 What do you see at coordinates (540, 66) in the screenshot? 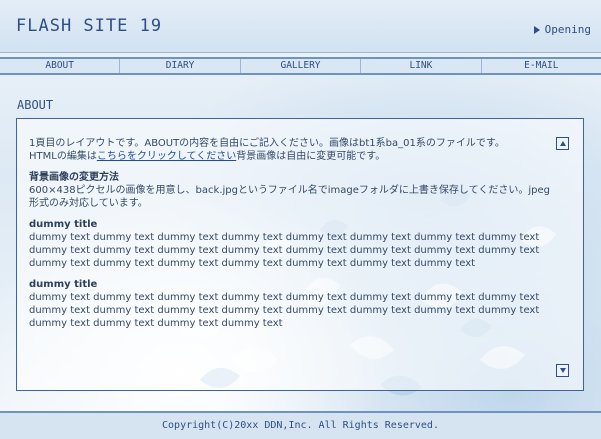
I see `nav-email: E-MAIL` at bounding box center [540, 66].